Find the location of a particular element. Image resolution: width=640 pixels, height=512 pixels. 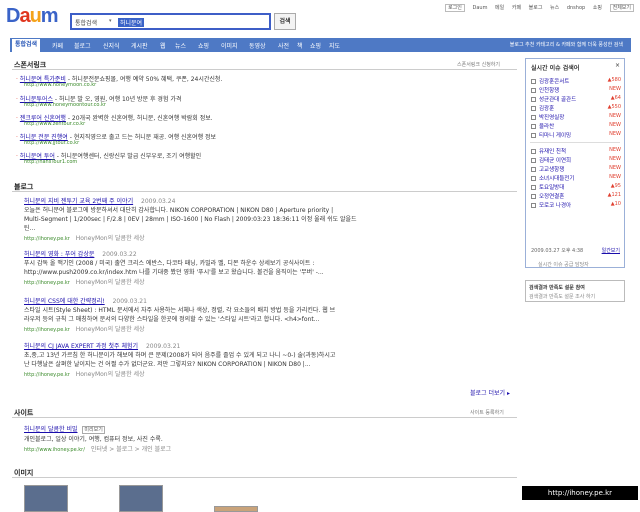

tab-news: 뉴스 is located at coordinates (180, 45).